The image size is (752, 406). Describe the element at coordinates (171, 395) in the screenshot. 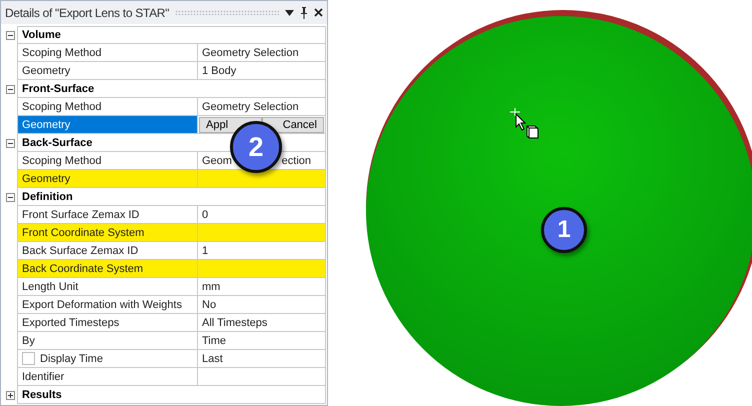

I see `section-header: Results` at that location.